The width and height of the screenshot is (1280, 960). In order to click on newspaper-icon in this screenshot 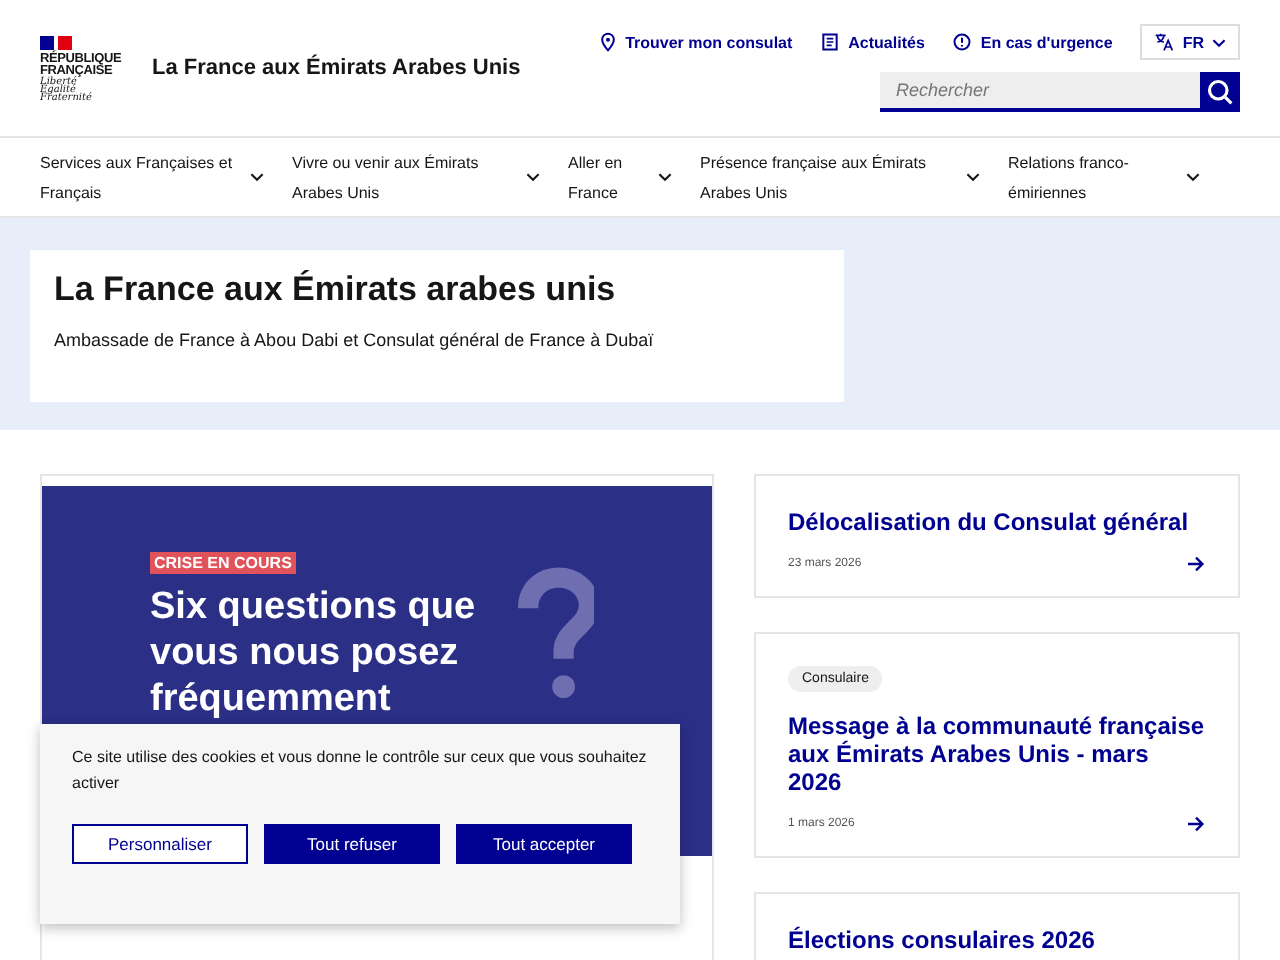, I will do `click(830, 42)`.